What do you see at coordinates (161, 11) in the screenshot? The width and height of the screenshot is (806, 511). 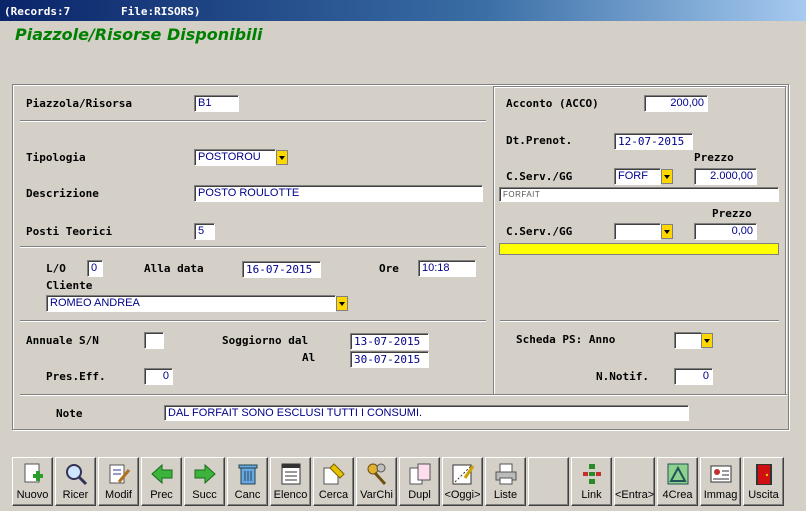 I see `file-name: File:RISORS)` at bounding box center [161, 11].